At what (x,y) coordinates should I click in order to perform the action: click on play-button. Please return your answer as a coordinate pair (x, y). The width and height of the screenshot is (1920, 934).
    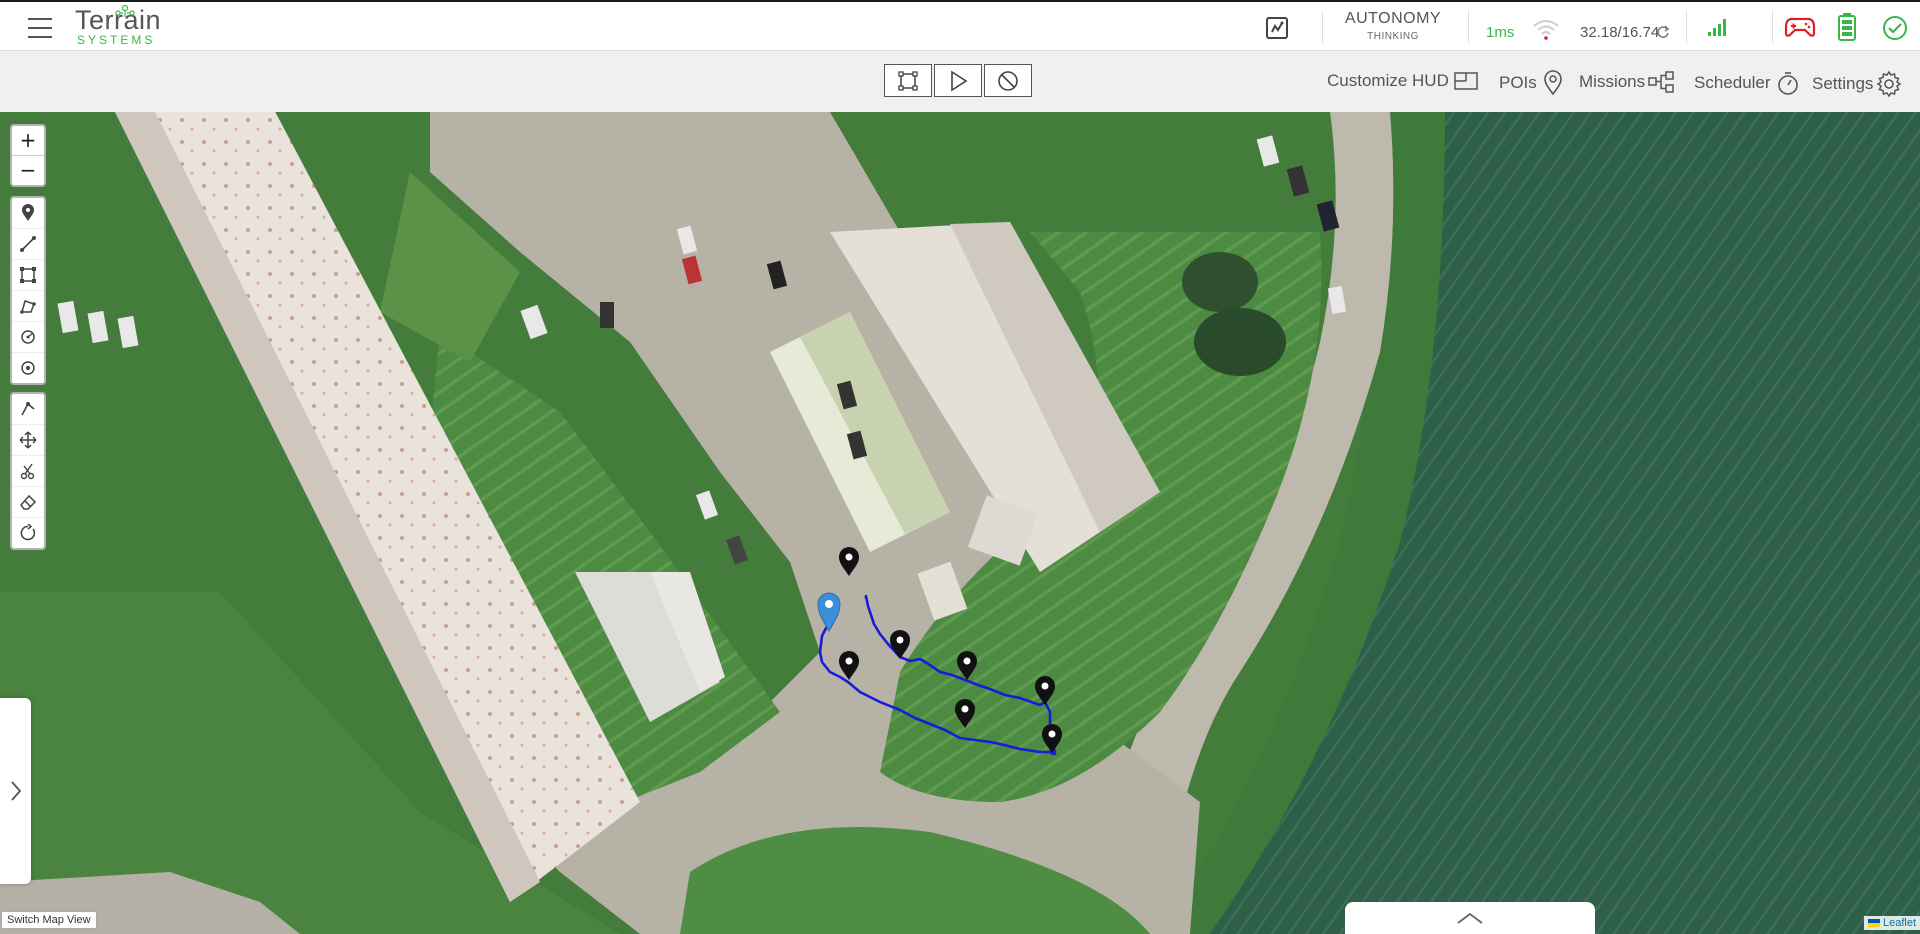
    Looking at the image, I should click on (958, 80).